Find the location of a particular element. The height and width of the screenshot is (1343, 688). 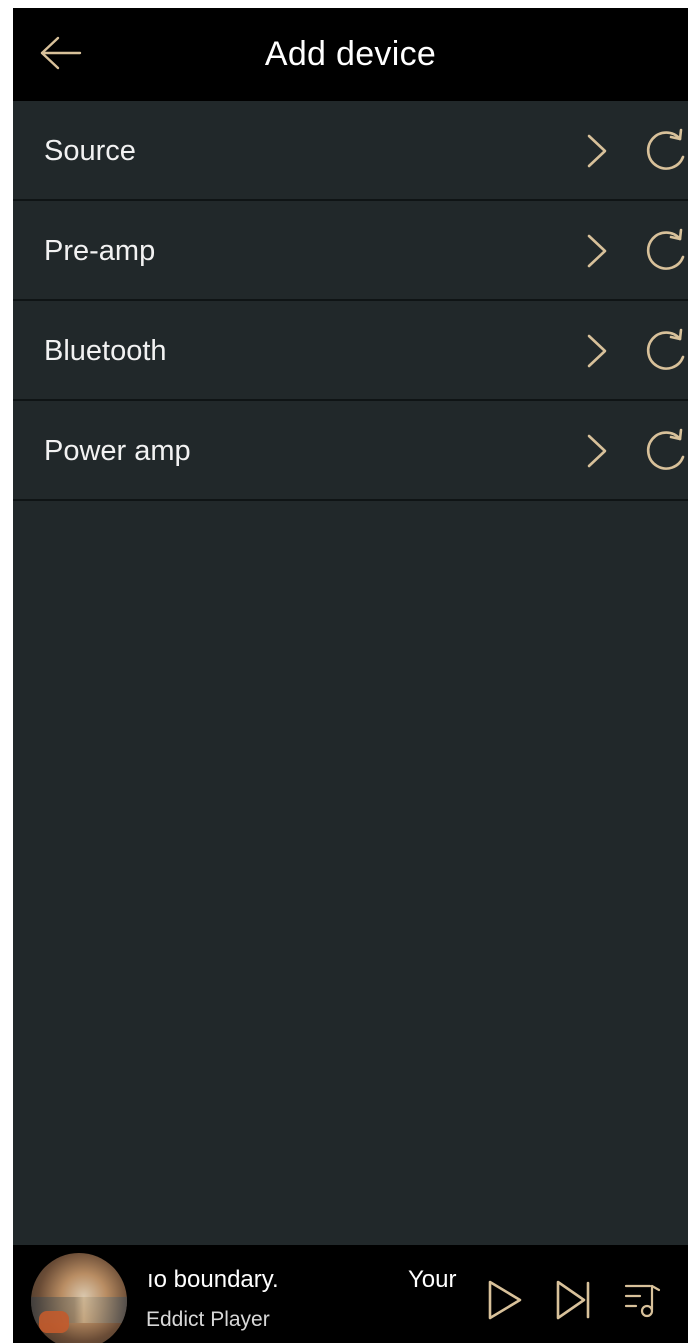

device-row-power-amp: Power amp is located at coordinates (350, 451).